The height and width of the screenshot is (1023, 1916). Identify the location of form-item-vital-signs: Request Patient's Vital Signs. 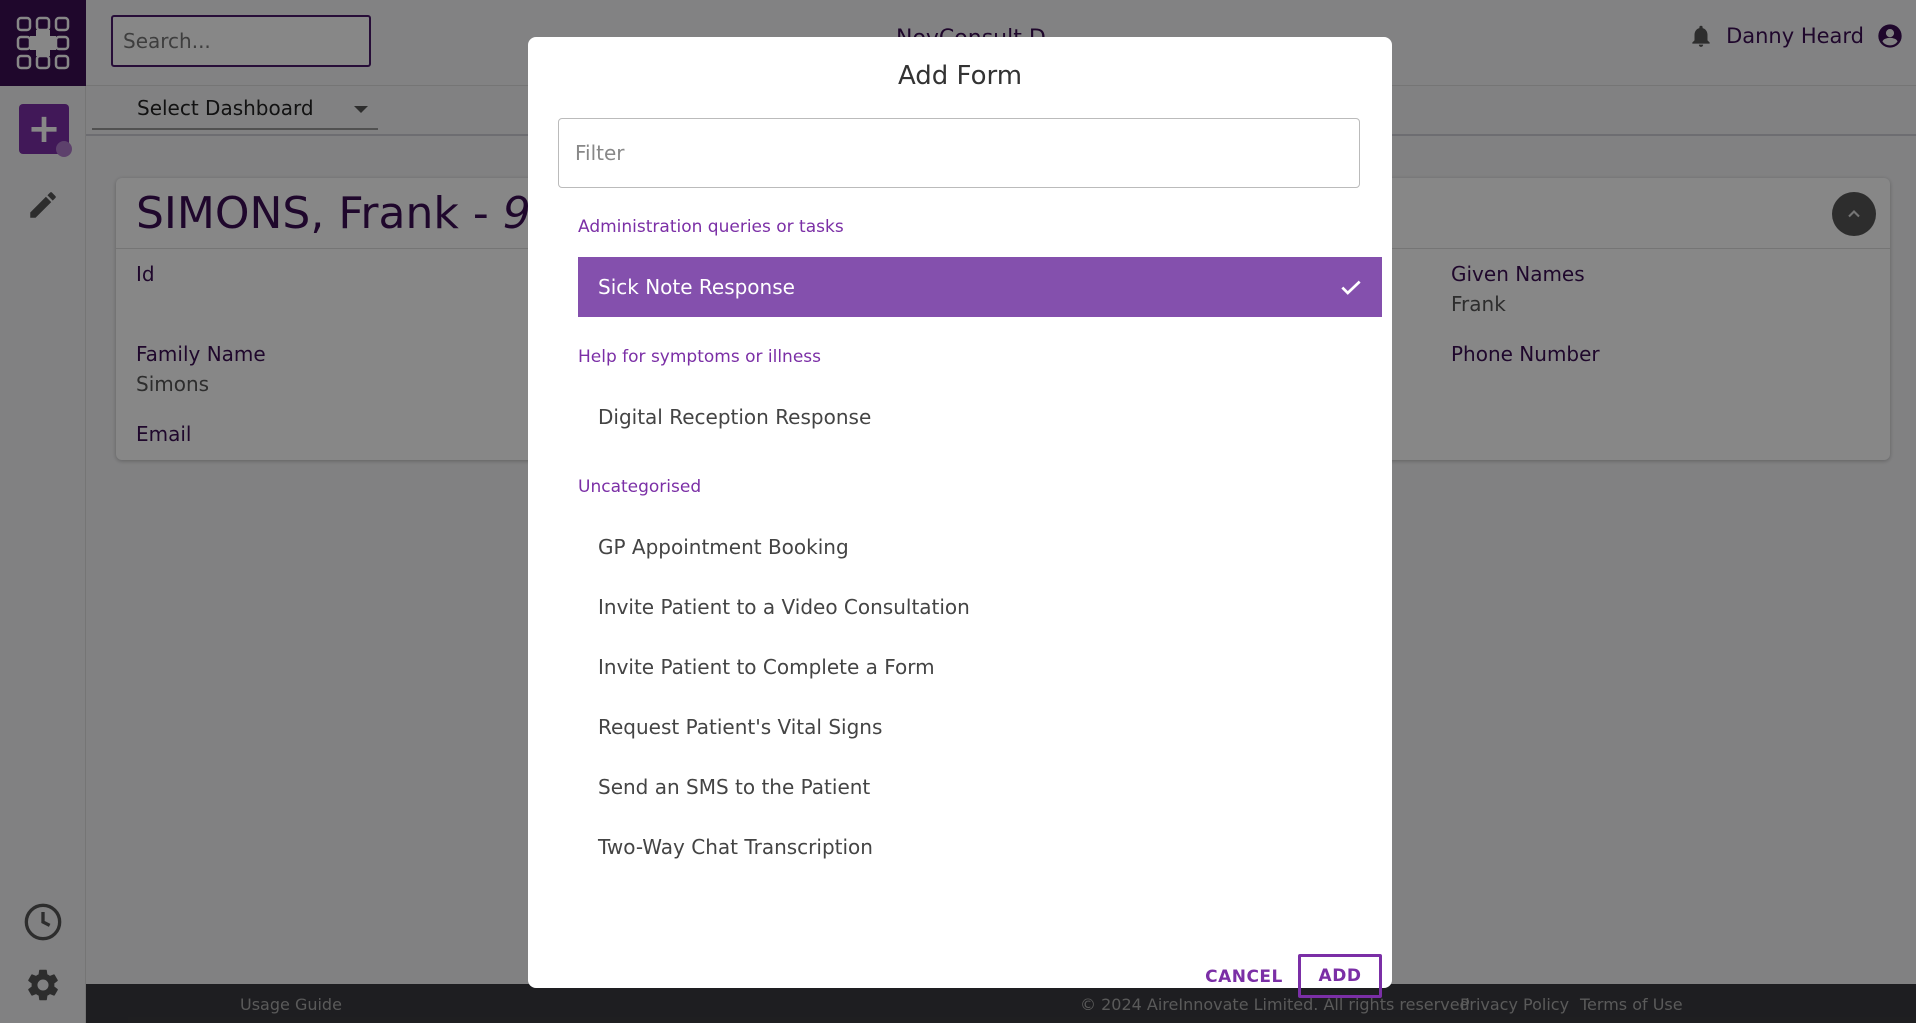
(980, 727).